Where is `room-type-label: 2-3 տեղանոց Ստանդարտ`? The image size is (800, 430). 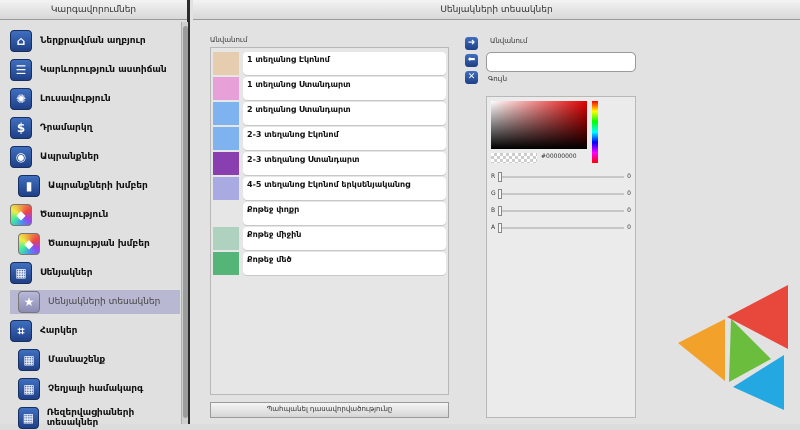 room-type-label: 2-3 տեղանոց Ստանդարտ is located at coordinates (344, 163).